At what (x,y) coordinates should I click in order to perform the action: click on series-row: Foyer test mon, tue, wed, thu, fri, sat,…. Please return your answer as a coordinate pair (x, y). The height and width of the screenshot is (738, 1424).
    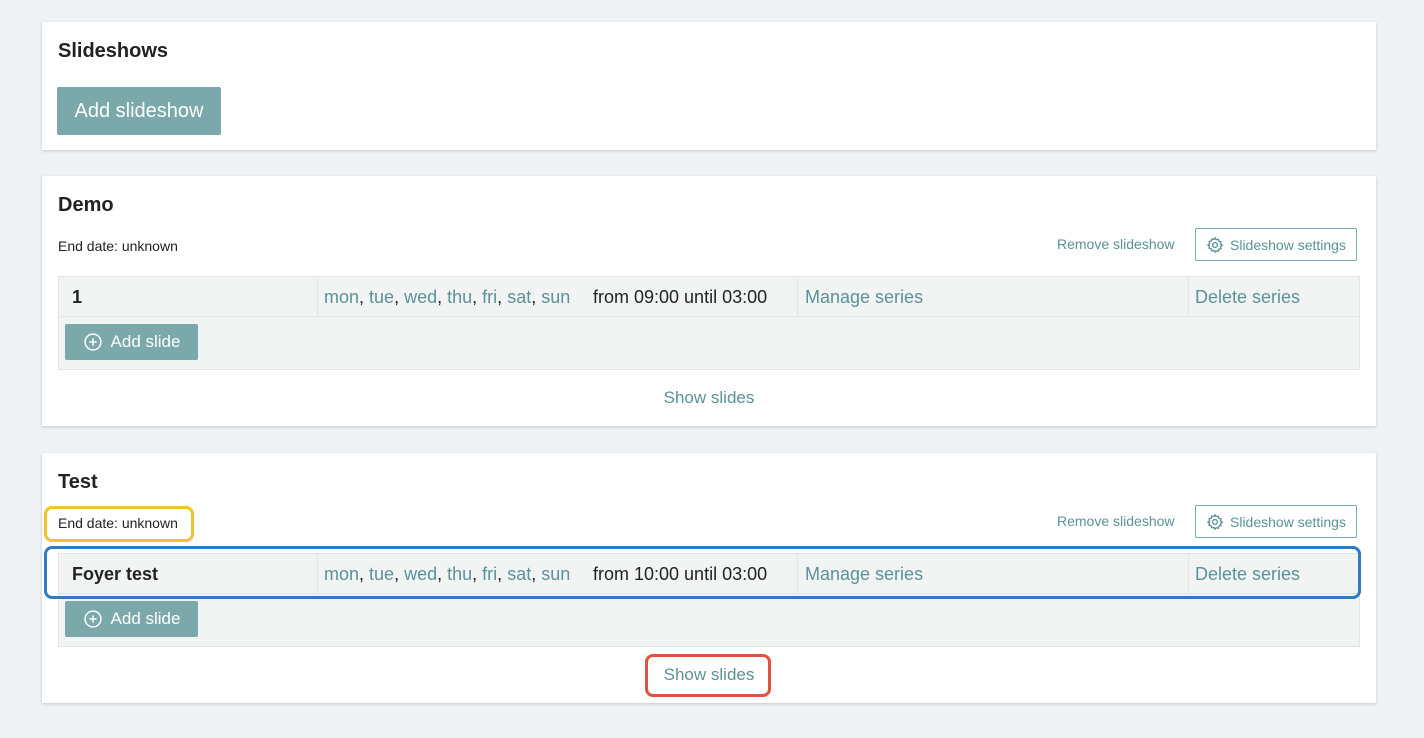
    Looking at the image, I should click on (709, 574).